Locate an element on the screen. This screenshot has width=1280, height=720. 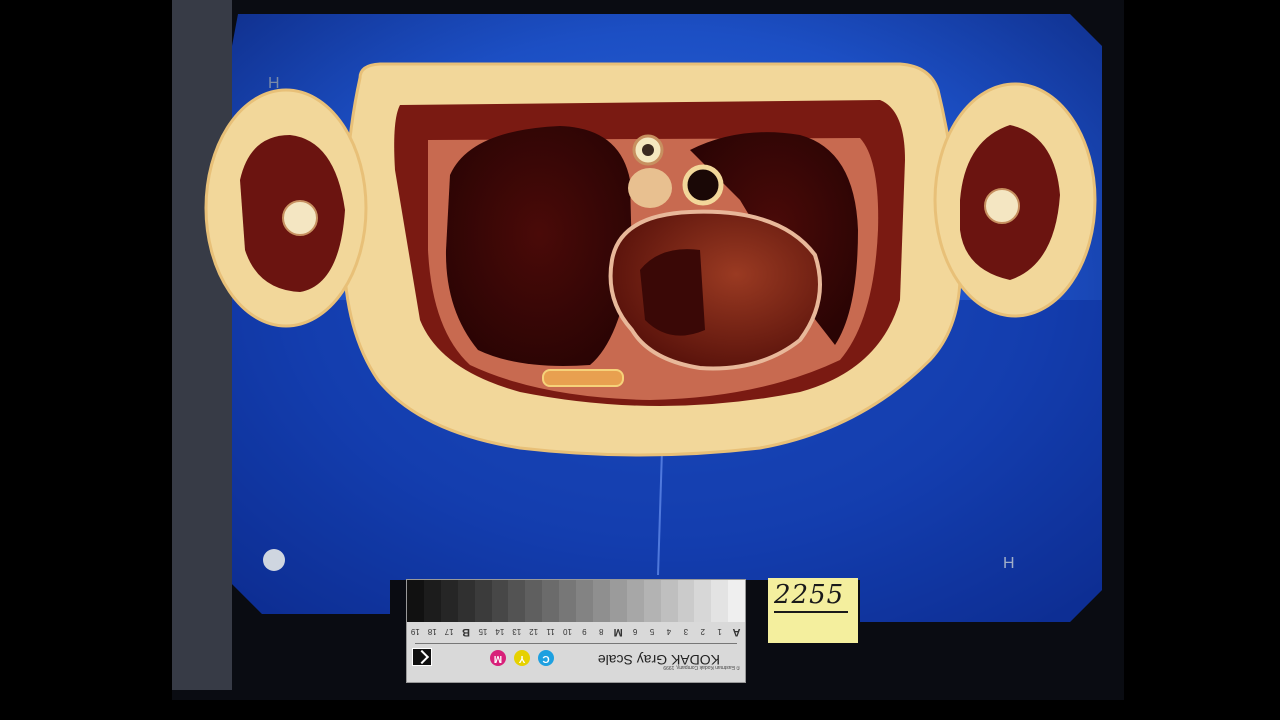
gray-scale-patch-label: 10 is located at coordinates (567, 632).